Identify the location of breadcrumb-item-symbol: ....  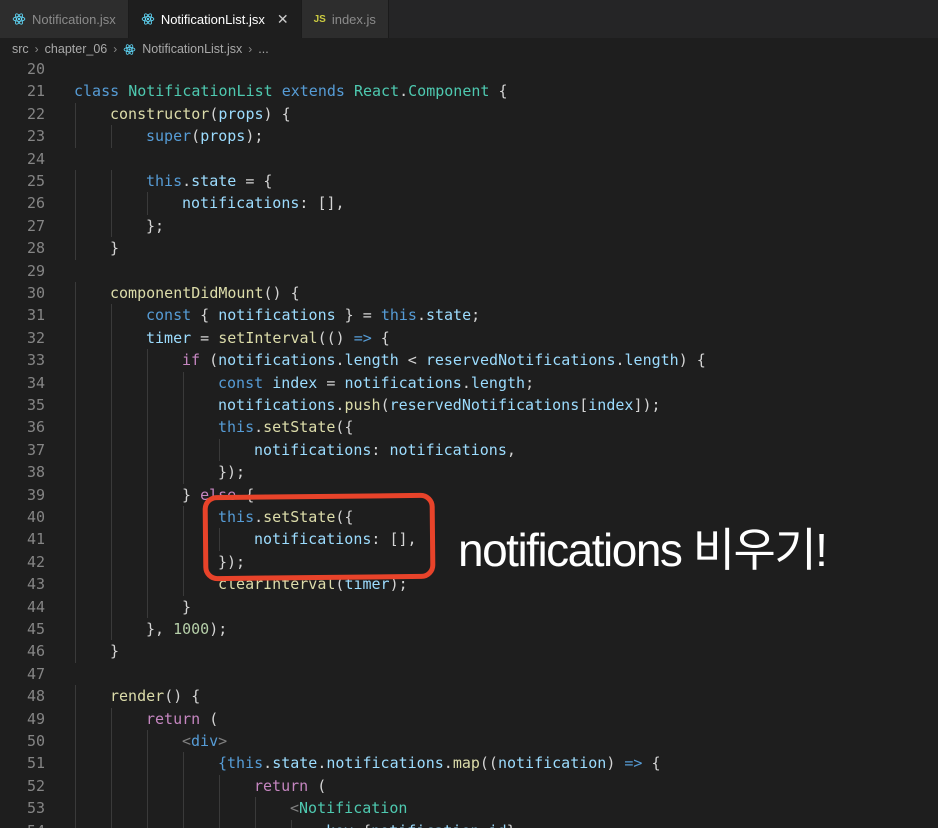
(263, 49).